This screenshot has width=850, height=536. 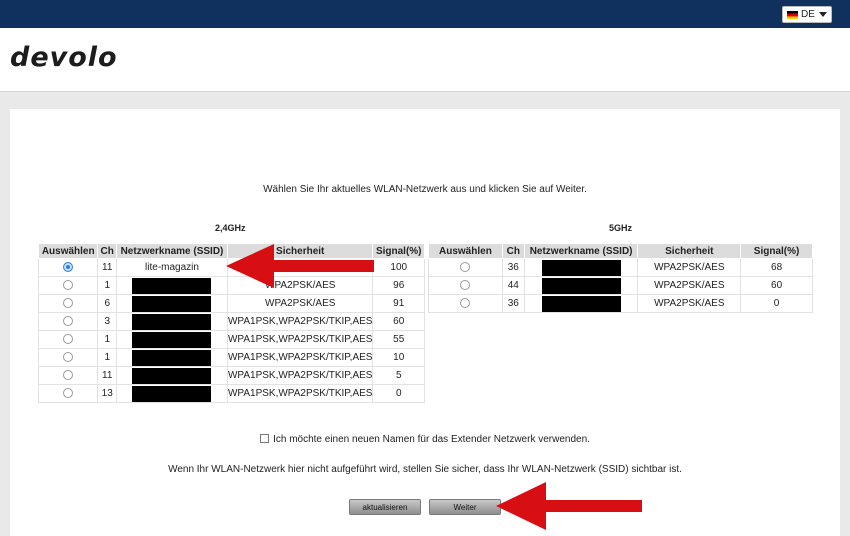 What do you see at coordinates (398, 375) in the screenshot?
I see `signal-cell: 5` at bounding box center [398, 375].